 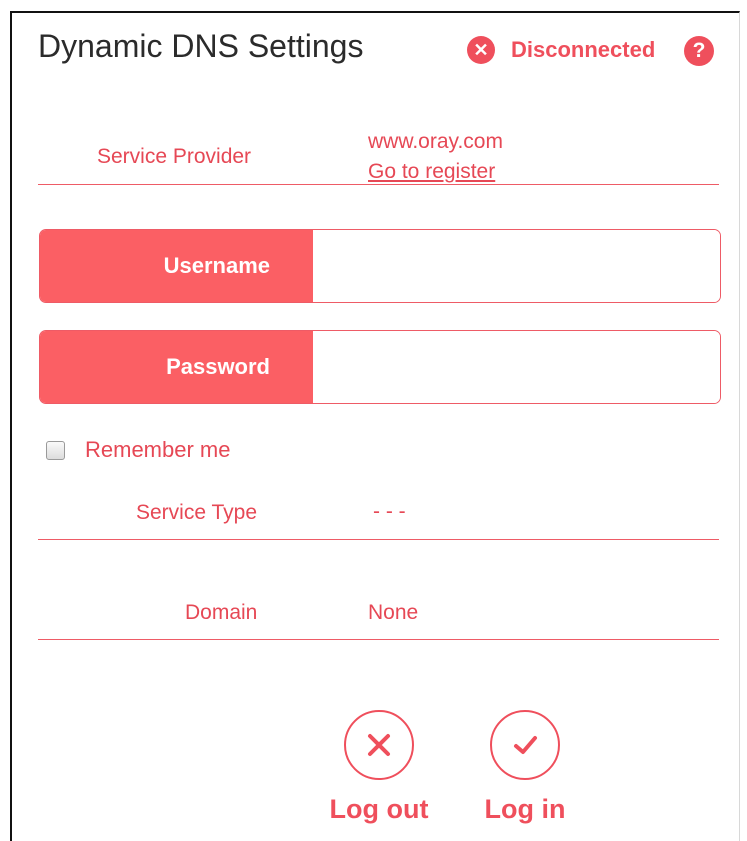 What do you see at coordinates (431, 172) in the screenshot?
I see `register-link: Go to register` at bounding box center [431, 172].